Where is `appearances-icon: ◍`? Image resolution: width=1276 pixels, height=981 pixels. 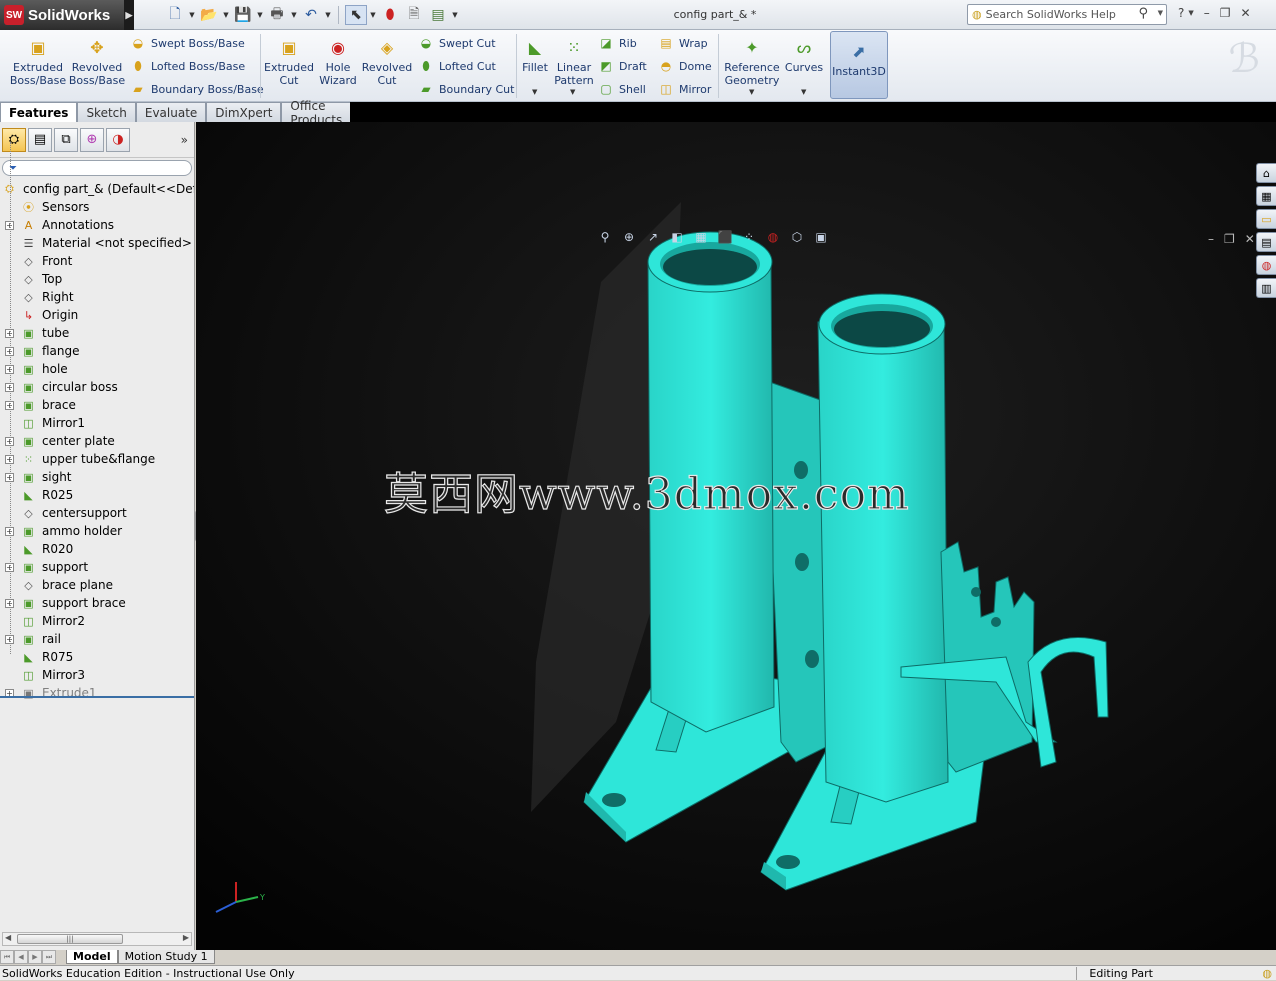 appearances-icon: ◍ is located at coordinates (1266, 265).